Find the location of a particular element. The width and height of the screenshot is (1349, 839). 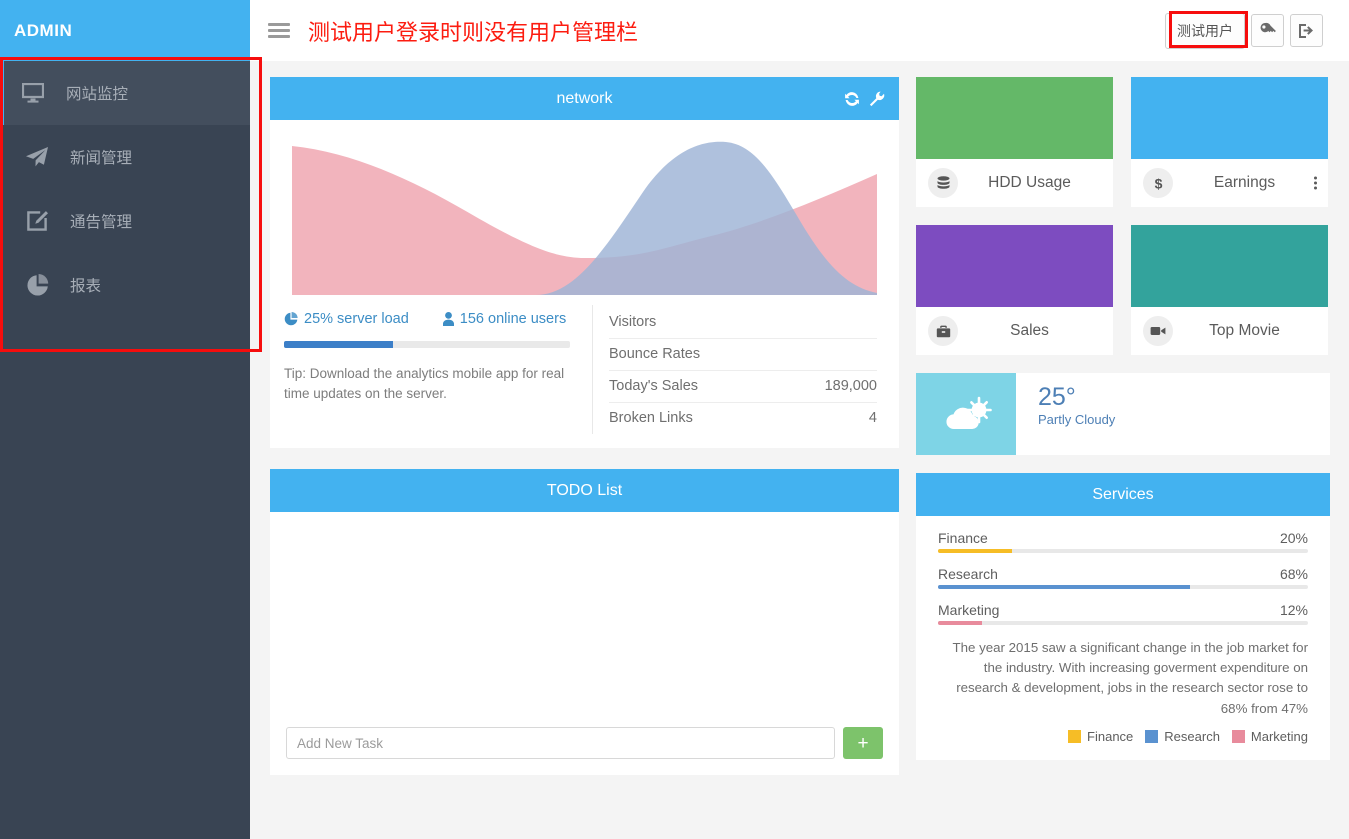

tile-top-movie: Top Movie is located at coordinates (1229, 290).